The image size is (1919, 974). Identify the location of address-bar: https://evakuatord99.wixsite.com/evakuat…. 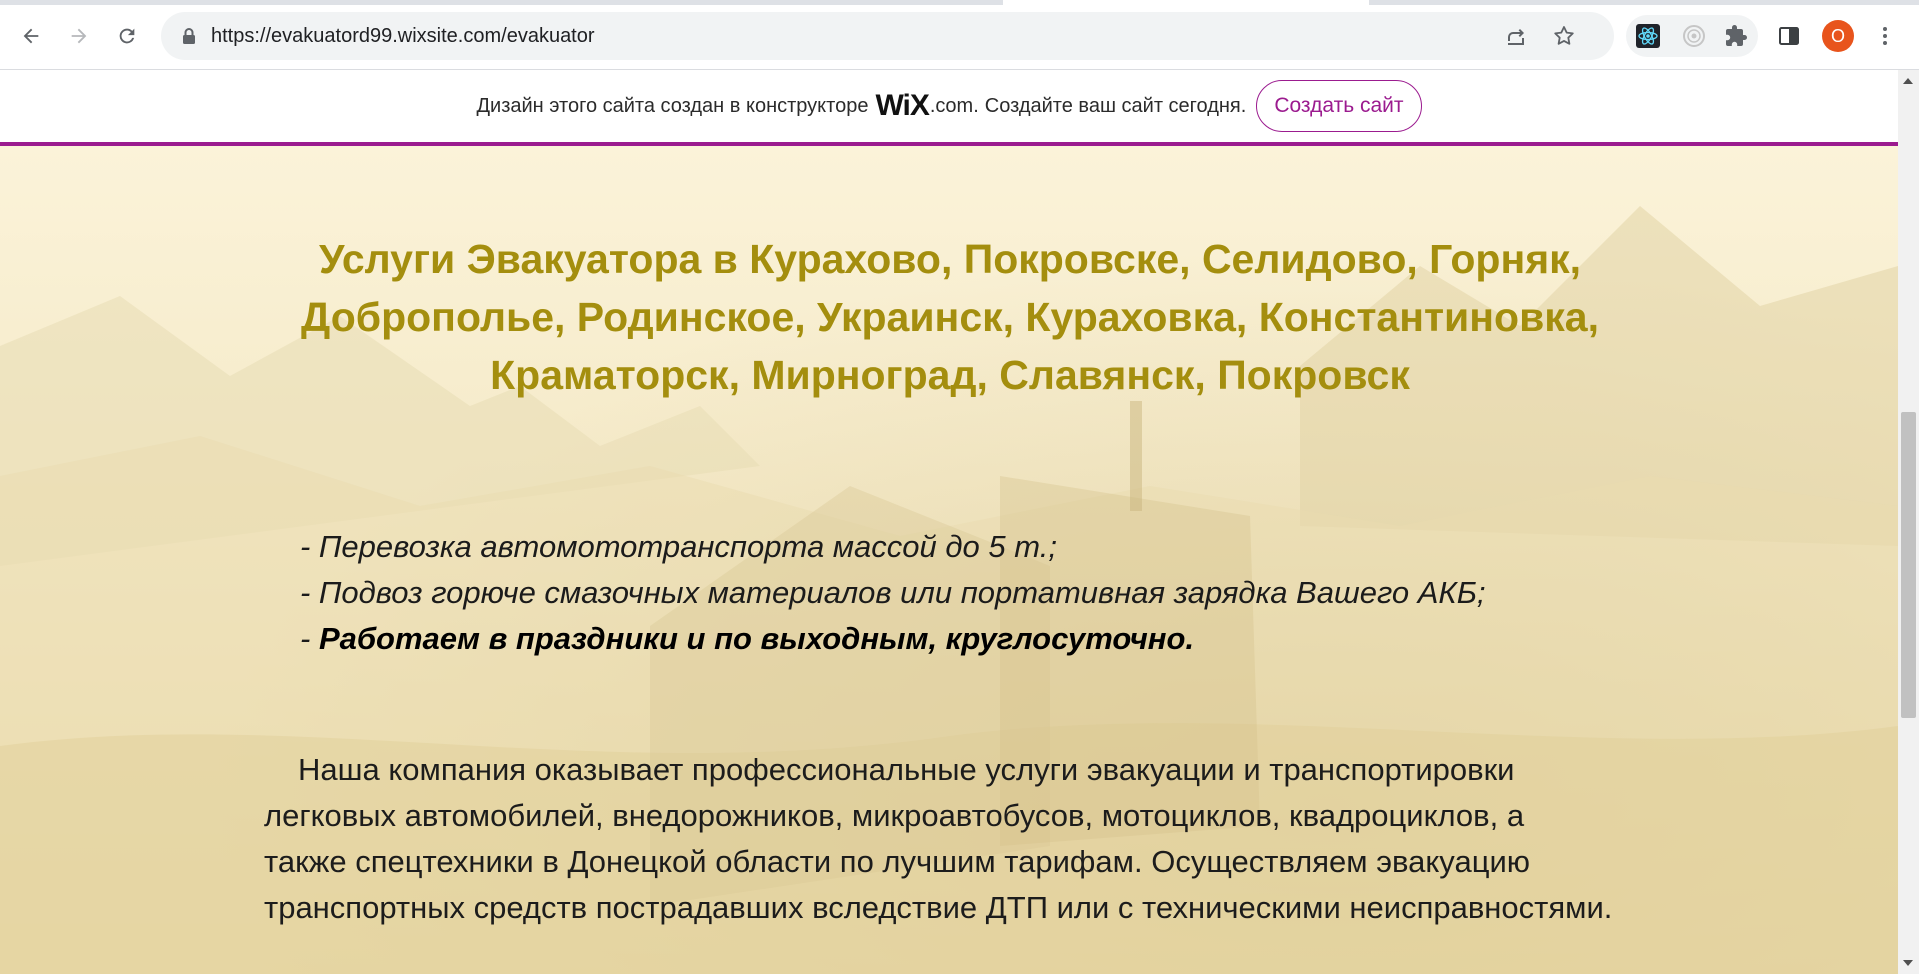
(887, 36).